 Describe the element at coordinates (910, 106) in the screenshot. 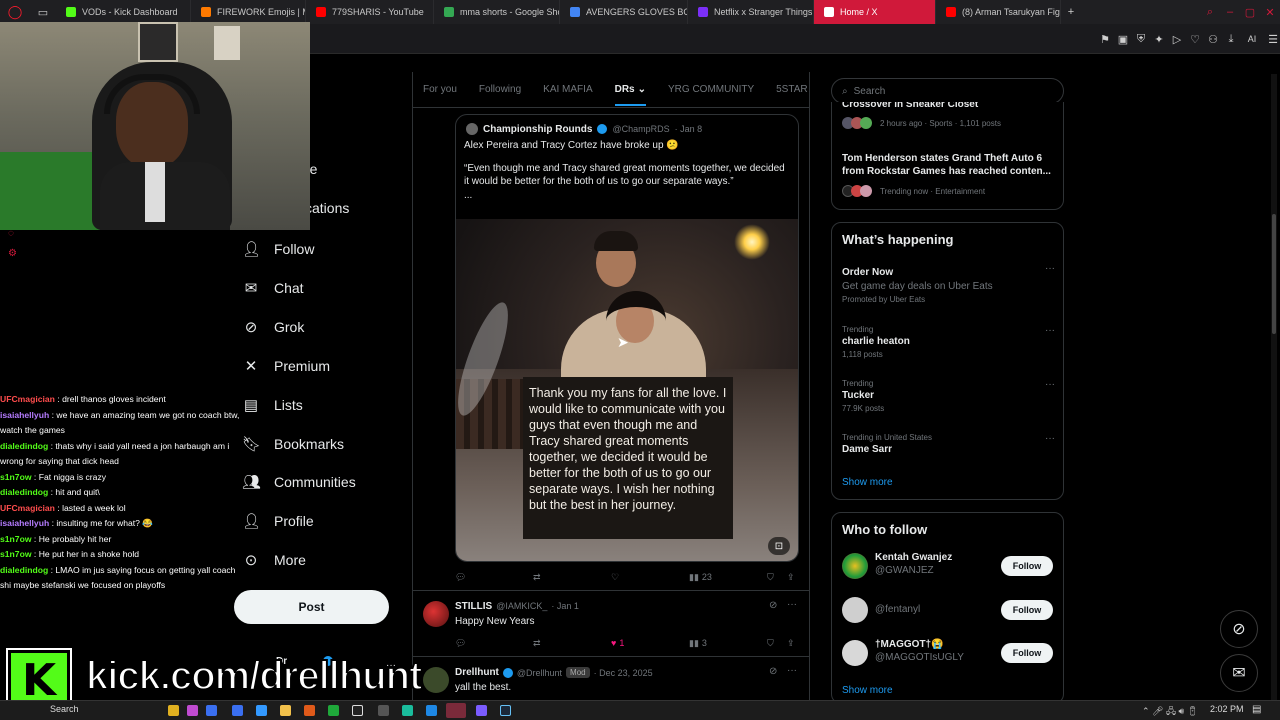

I see `trend-partial-title: Crossover in Sneaker Closet` at that location.